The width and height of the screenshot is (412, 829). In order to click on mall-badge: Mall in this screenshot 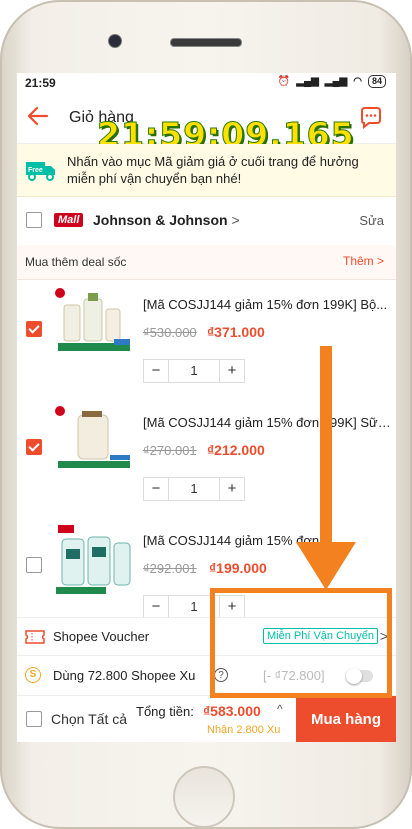, I will do `click(69, 220)`.